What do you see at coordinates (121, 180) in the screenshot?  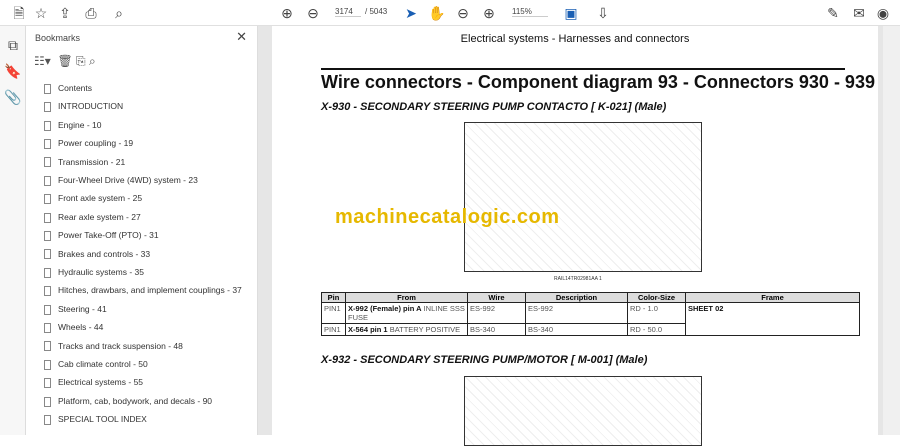 I see `bookmark-item: Four-Wheel Drive (4WD) system - 23` at bounding box center [121, 180].